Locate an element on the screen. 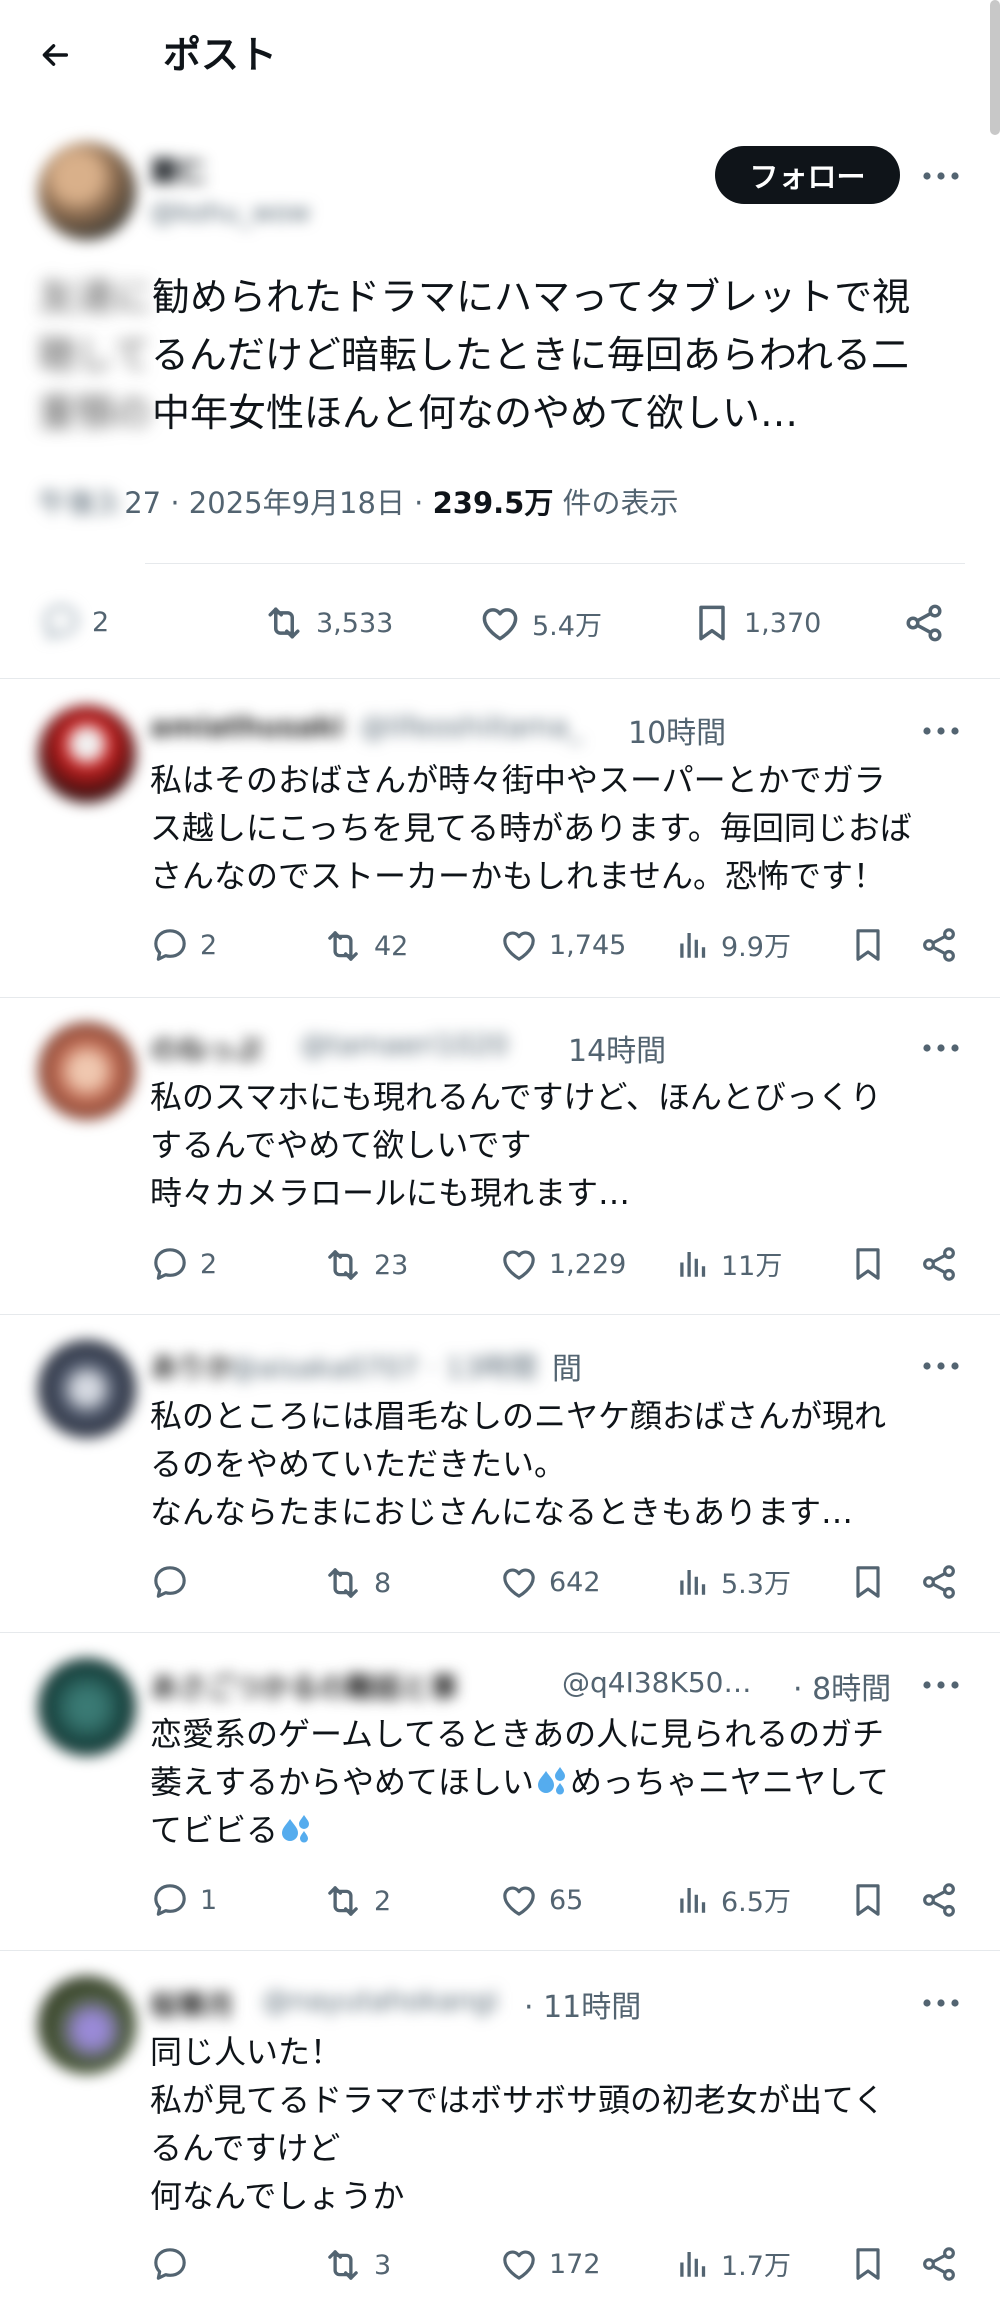  author-handle: @aisaka0707 · 13時間 is located at coordinates (383, 1366).